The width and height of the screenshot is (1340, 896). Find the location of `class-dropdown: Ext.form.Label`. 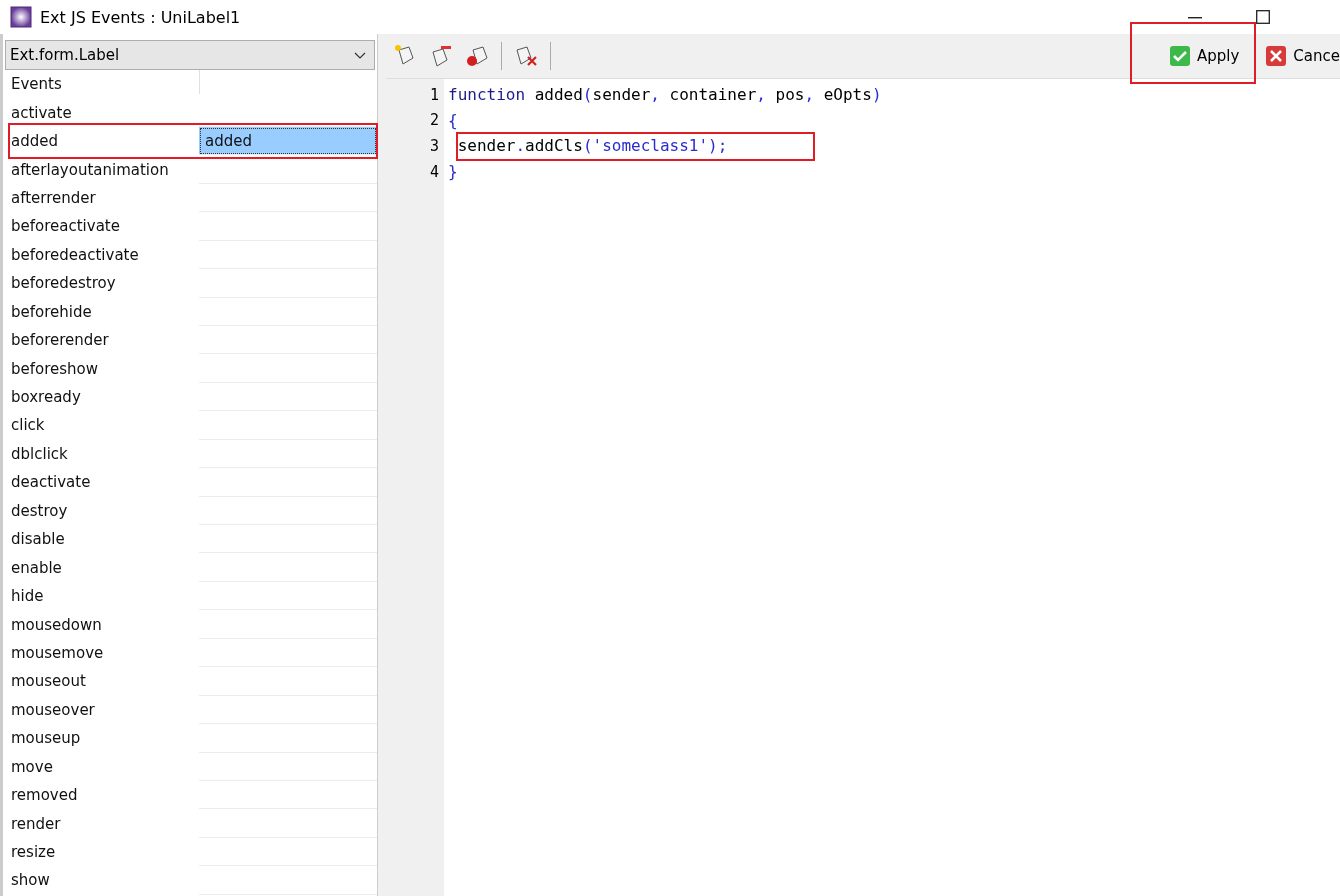

class-dropdown: Ext.form.Label is located at coordinates (190, 55).